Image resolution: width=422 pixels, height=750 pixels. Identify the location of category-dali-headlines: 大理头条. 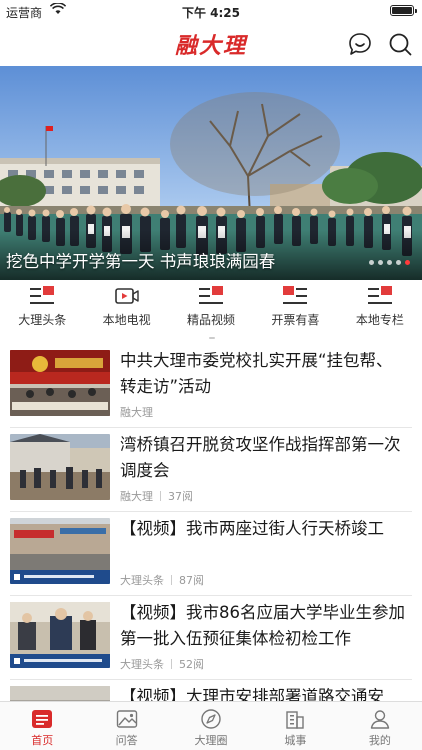
(42, 310).